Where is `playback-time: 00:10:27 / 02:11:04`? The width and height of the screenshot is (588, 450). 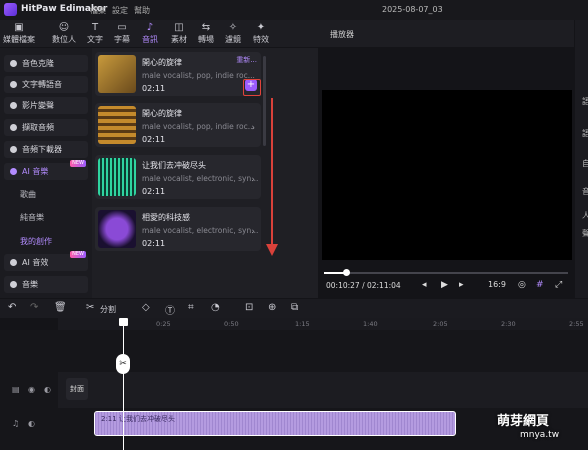
playback-time: 00:10:27 / 02:11:04 is located at coordinates (363, 285).